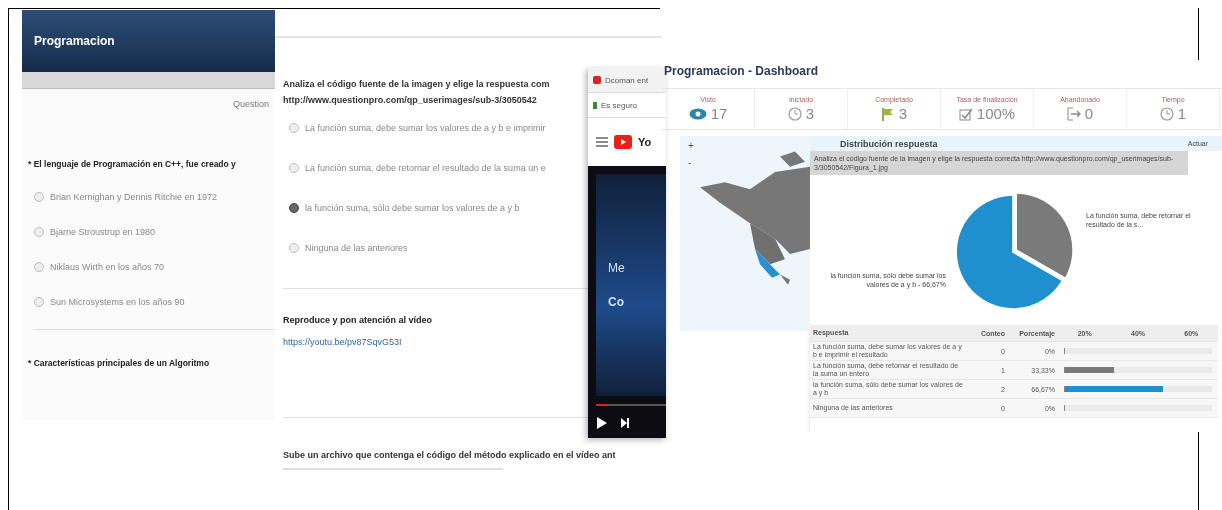 Image resolution: width=1222 pixels, height=510 pixels. Describe the element at coordinates (74, 41) in the screenshot. I see `survey-title: Programacion` at that location.